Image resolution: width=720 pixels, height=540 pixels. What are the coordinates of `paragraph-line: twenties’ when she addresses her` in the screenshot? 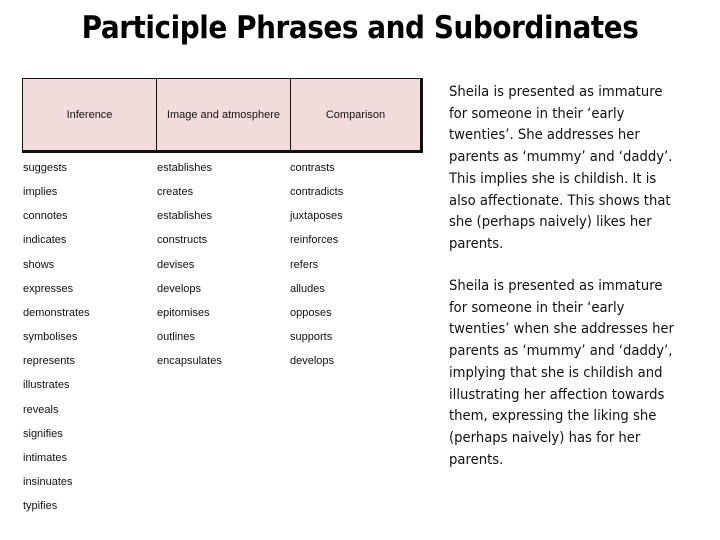 It's located at (561, 329).